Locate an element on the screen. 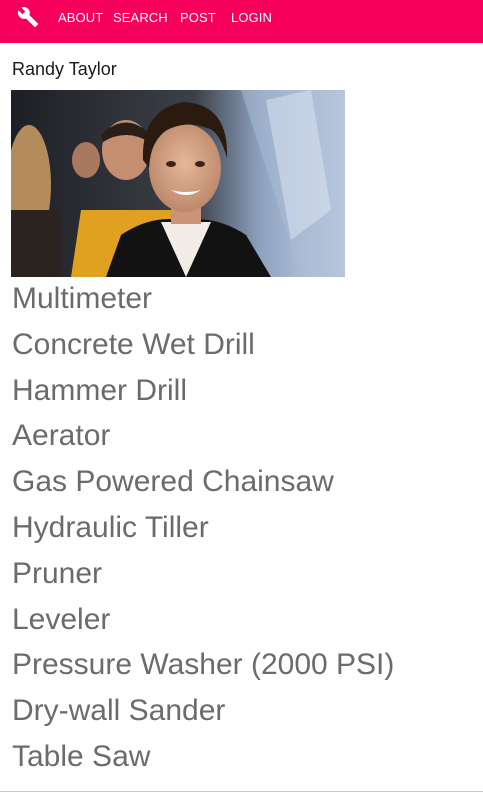  tool-item-concrete-wet-drill: Concrete Wet Drill is located at coordinates (203, 345).